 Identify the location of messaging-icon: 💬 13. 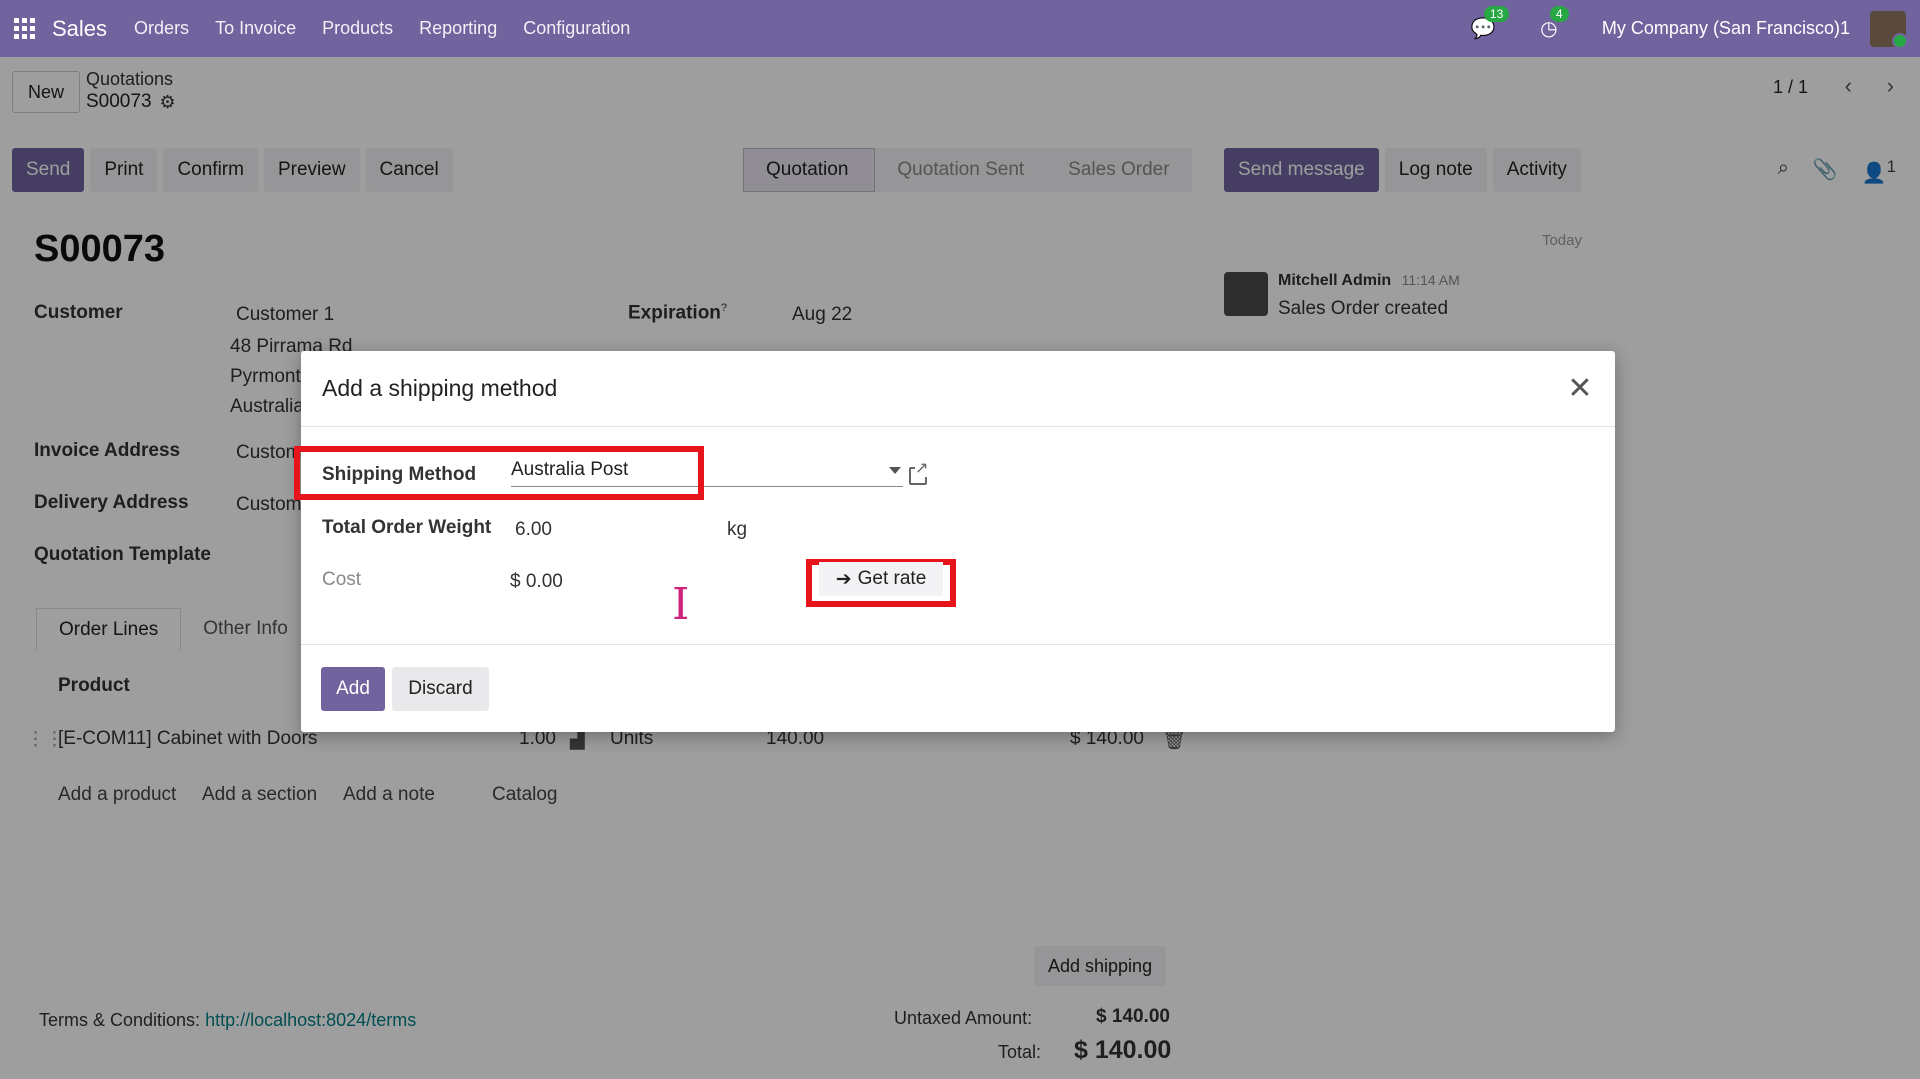
(1490, 23).